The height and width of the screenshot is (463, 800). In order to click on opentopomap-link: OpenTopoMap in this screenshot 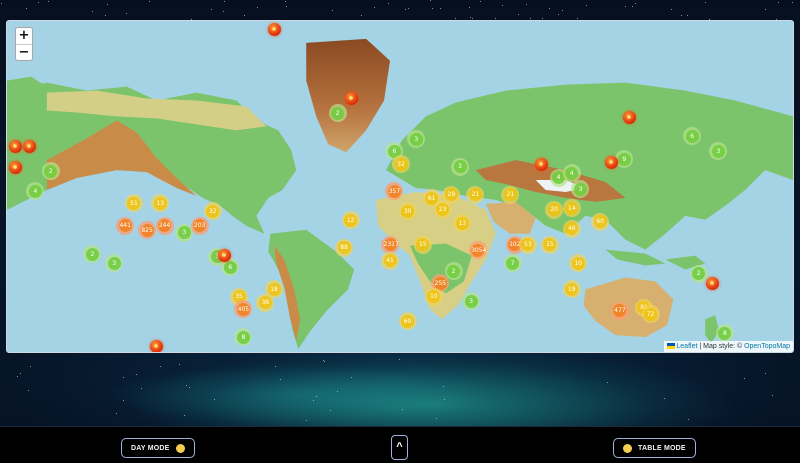, I will do `click(767, 346)`.